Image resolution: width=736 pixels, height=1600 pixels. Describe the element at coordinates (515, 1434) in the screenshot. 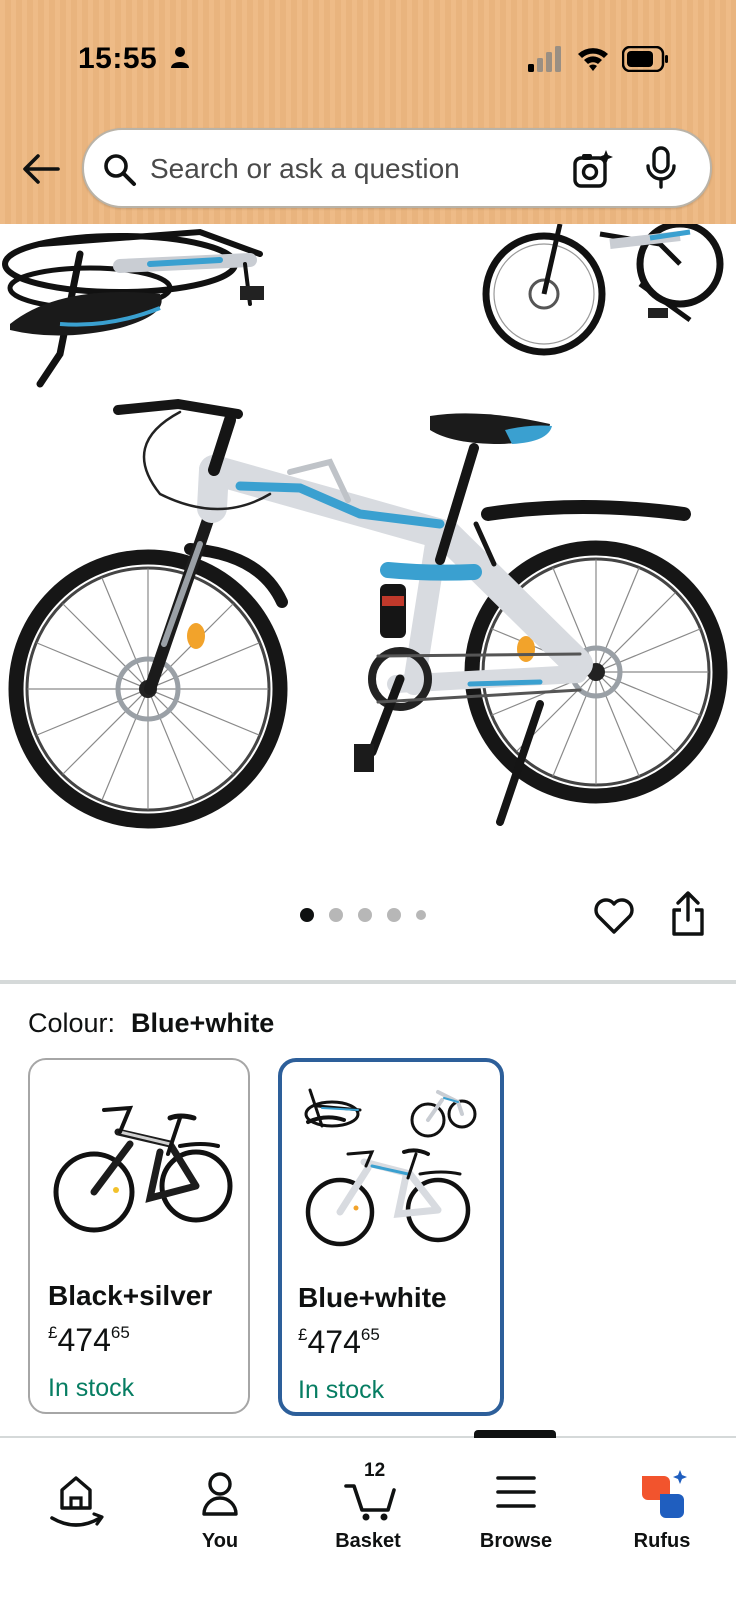

I see `active-tab-indicator` at that location.